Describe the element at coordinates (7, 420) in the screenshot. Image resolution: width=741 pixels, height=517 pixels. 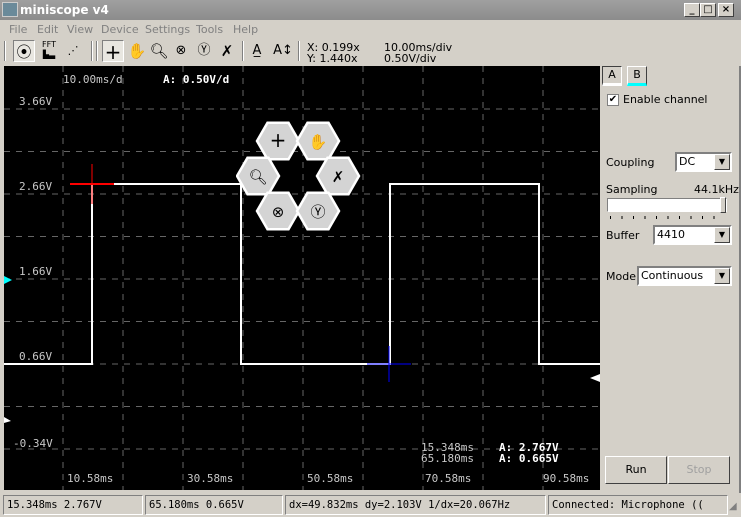
I see `trigger-marker-left` at that location.